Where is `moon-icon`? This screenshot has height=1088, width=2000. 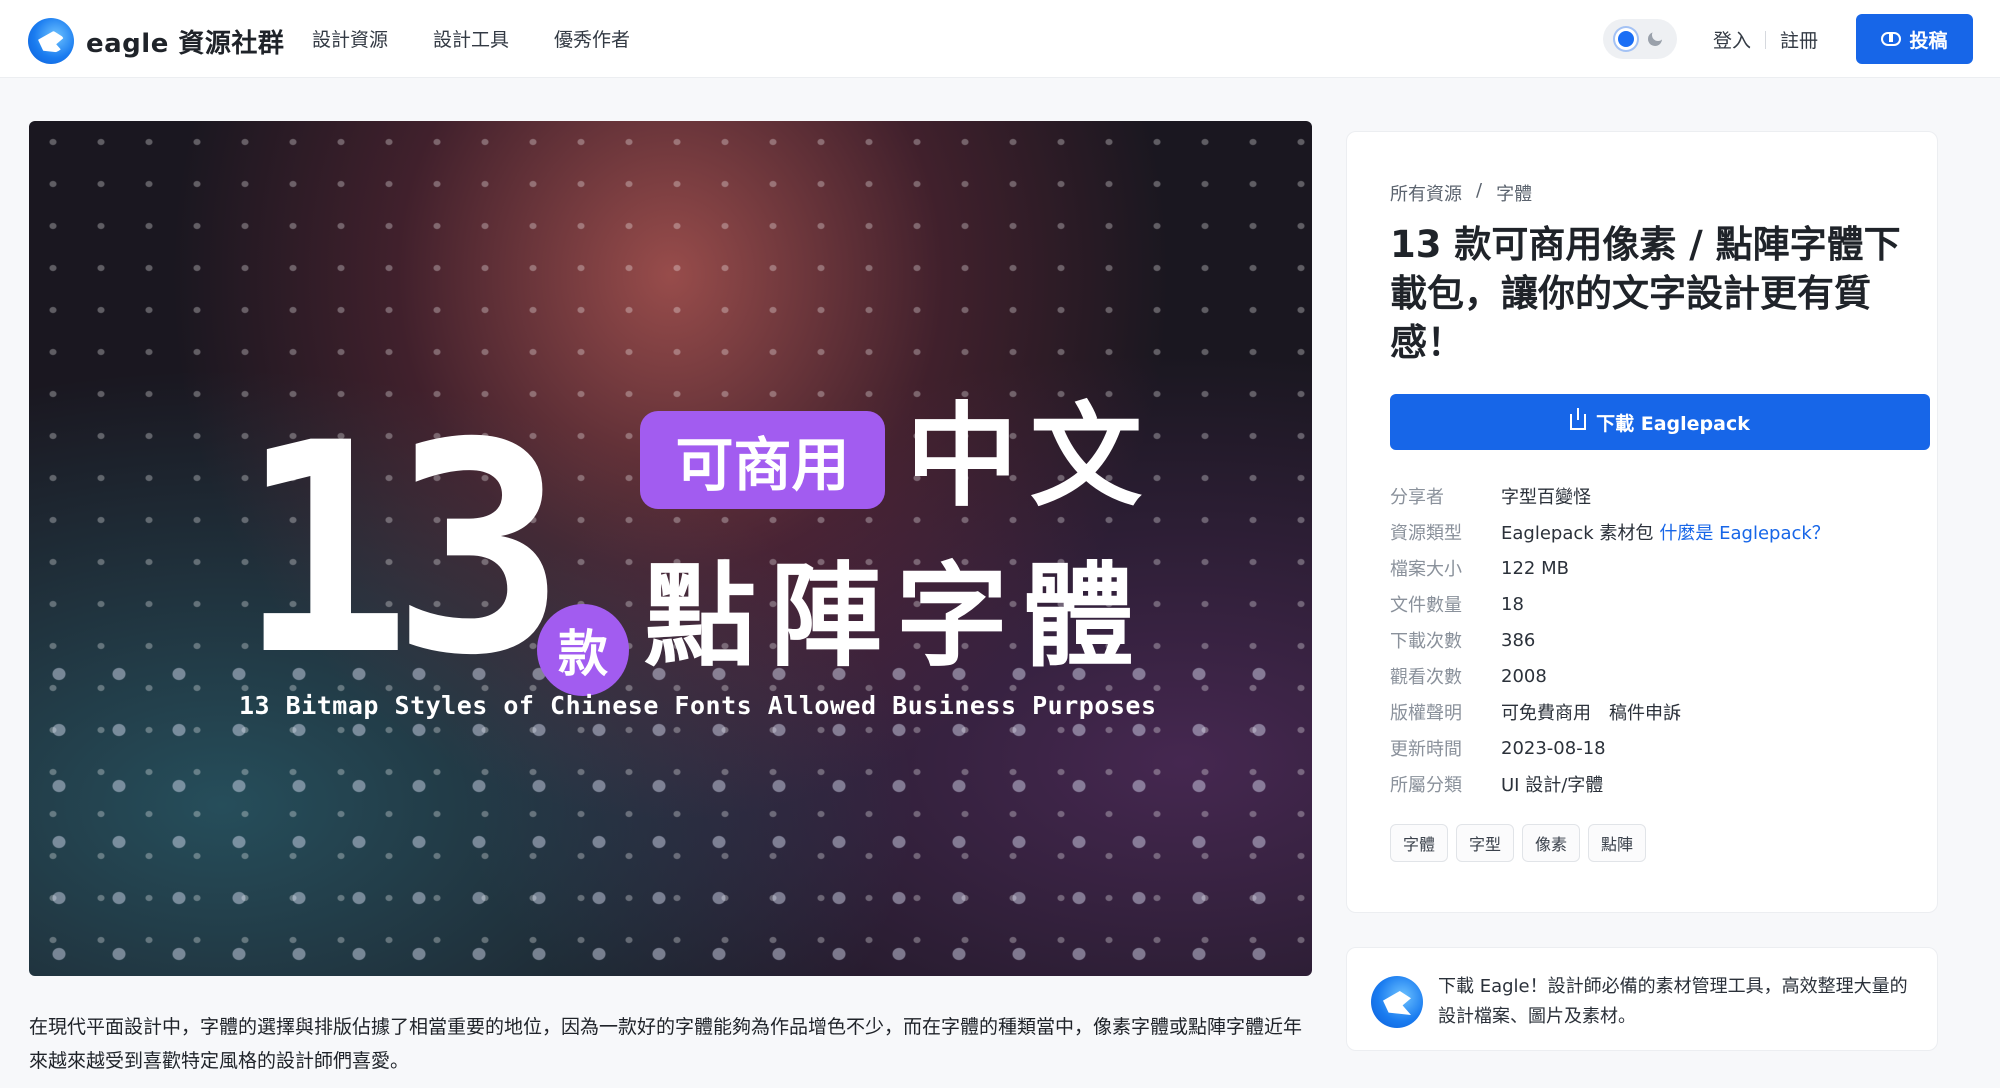
moon-icon is located at coordinates (1656, 37).